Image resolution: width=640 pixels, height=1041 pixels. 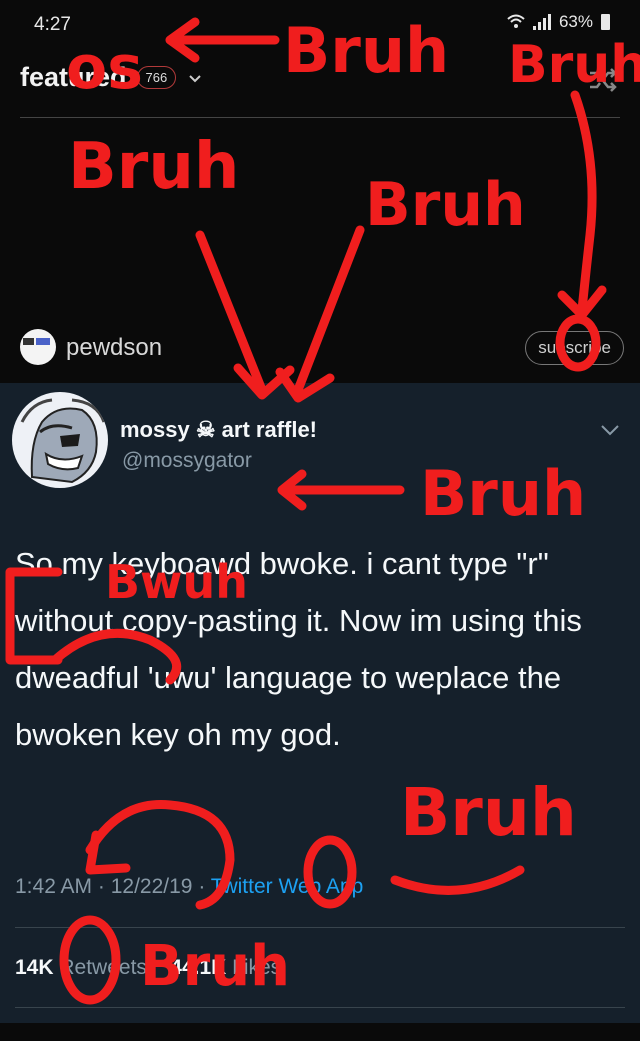 What do you see at coordinates (73, 77) in the screenshot?
I see `section-title: featured` at bounding box center [73, 77].